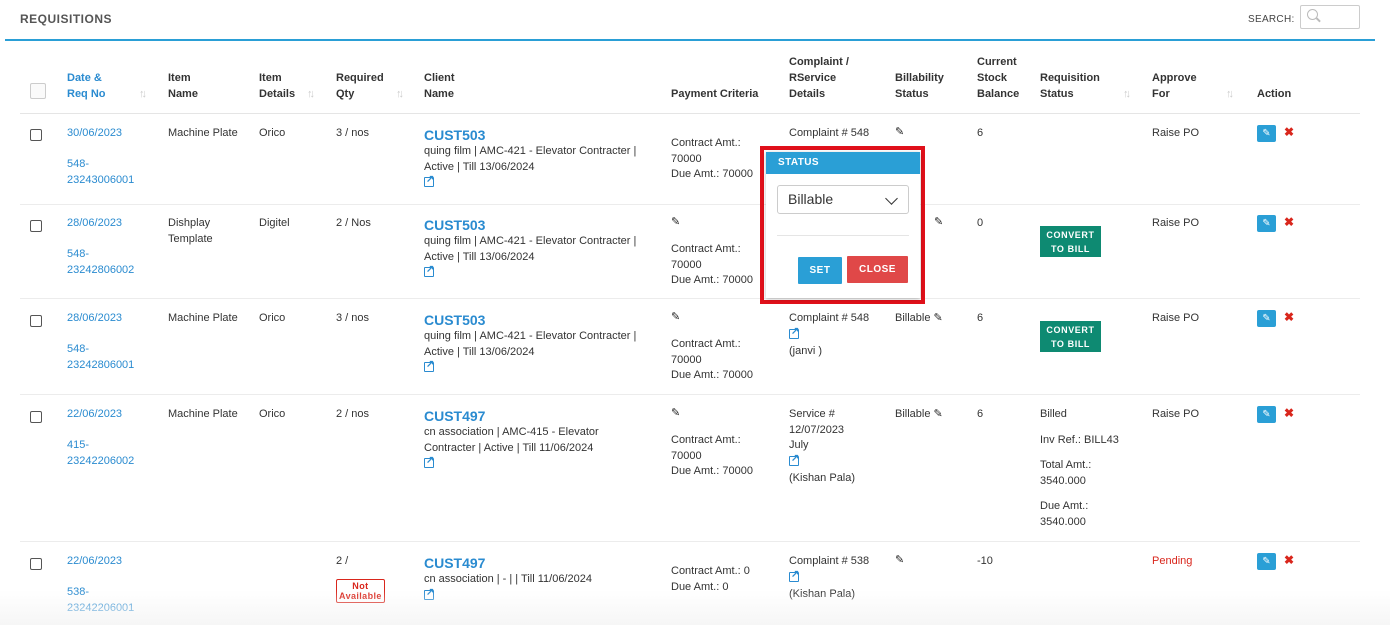 The height and width of the screenshot is (625, 1390). Describe the element at coordinates (277, 86) in the screenshot. I see `col-item-details: Item Details` at that location.